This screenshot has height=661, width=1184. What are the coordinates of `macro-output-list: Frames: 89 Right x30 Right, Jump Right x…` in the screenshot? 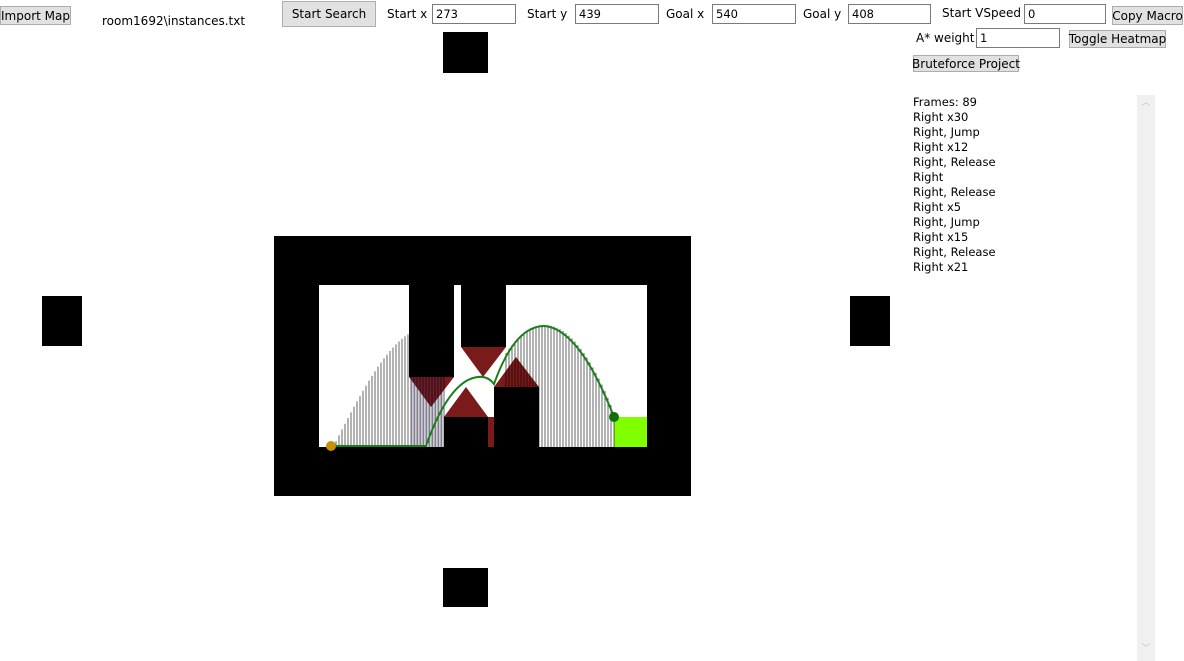 It's located at (1023, 185).